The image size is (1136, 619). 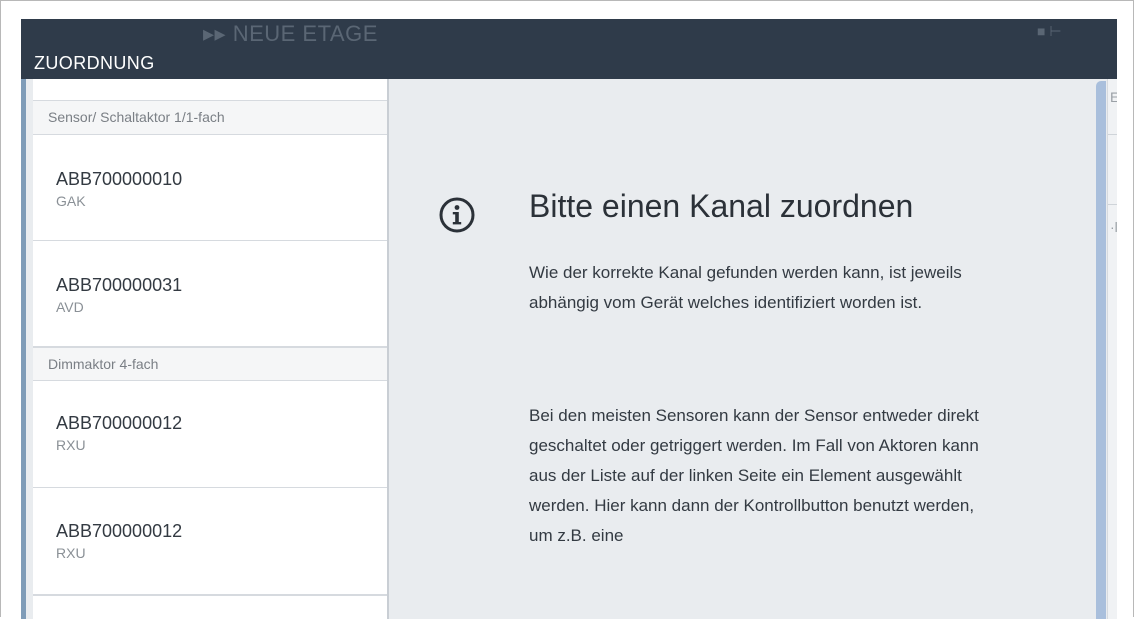 I want to click on left-accent-strip, so click(x=23, y=349).